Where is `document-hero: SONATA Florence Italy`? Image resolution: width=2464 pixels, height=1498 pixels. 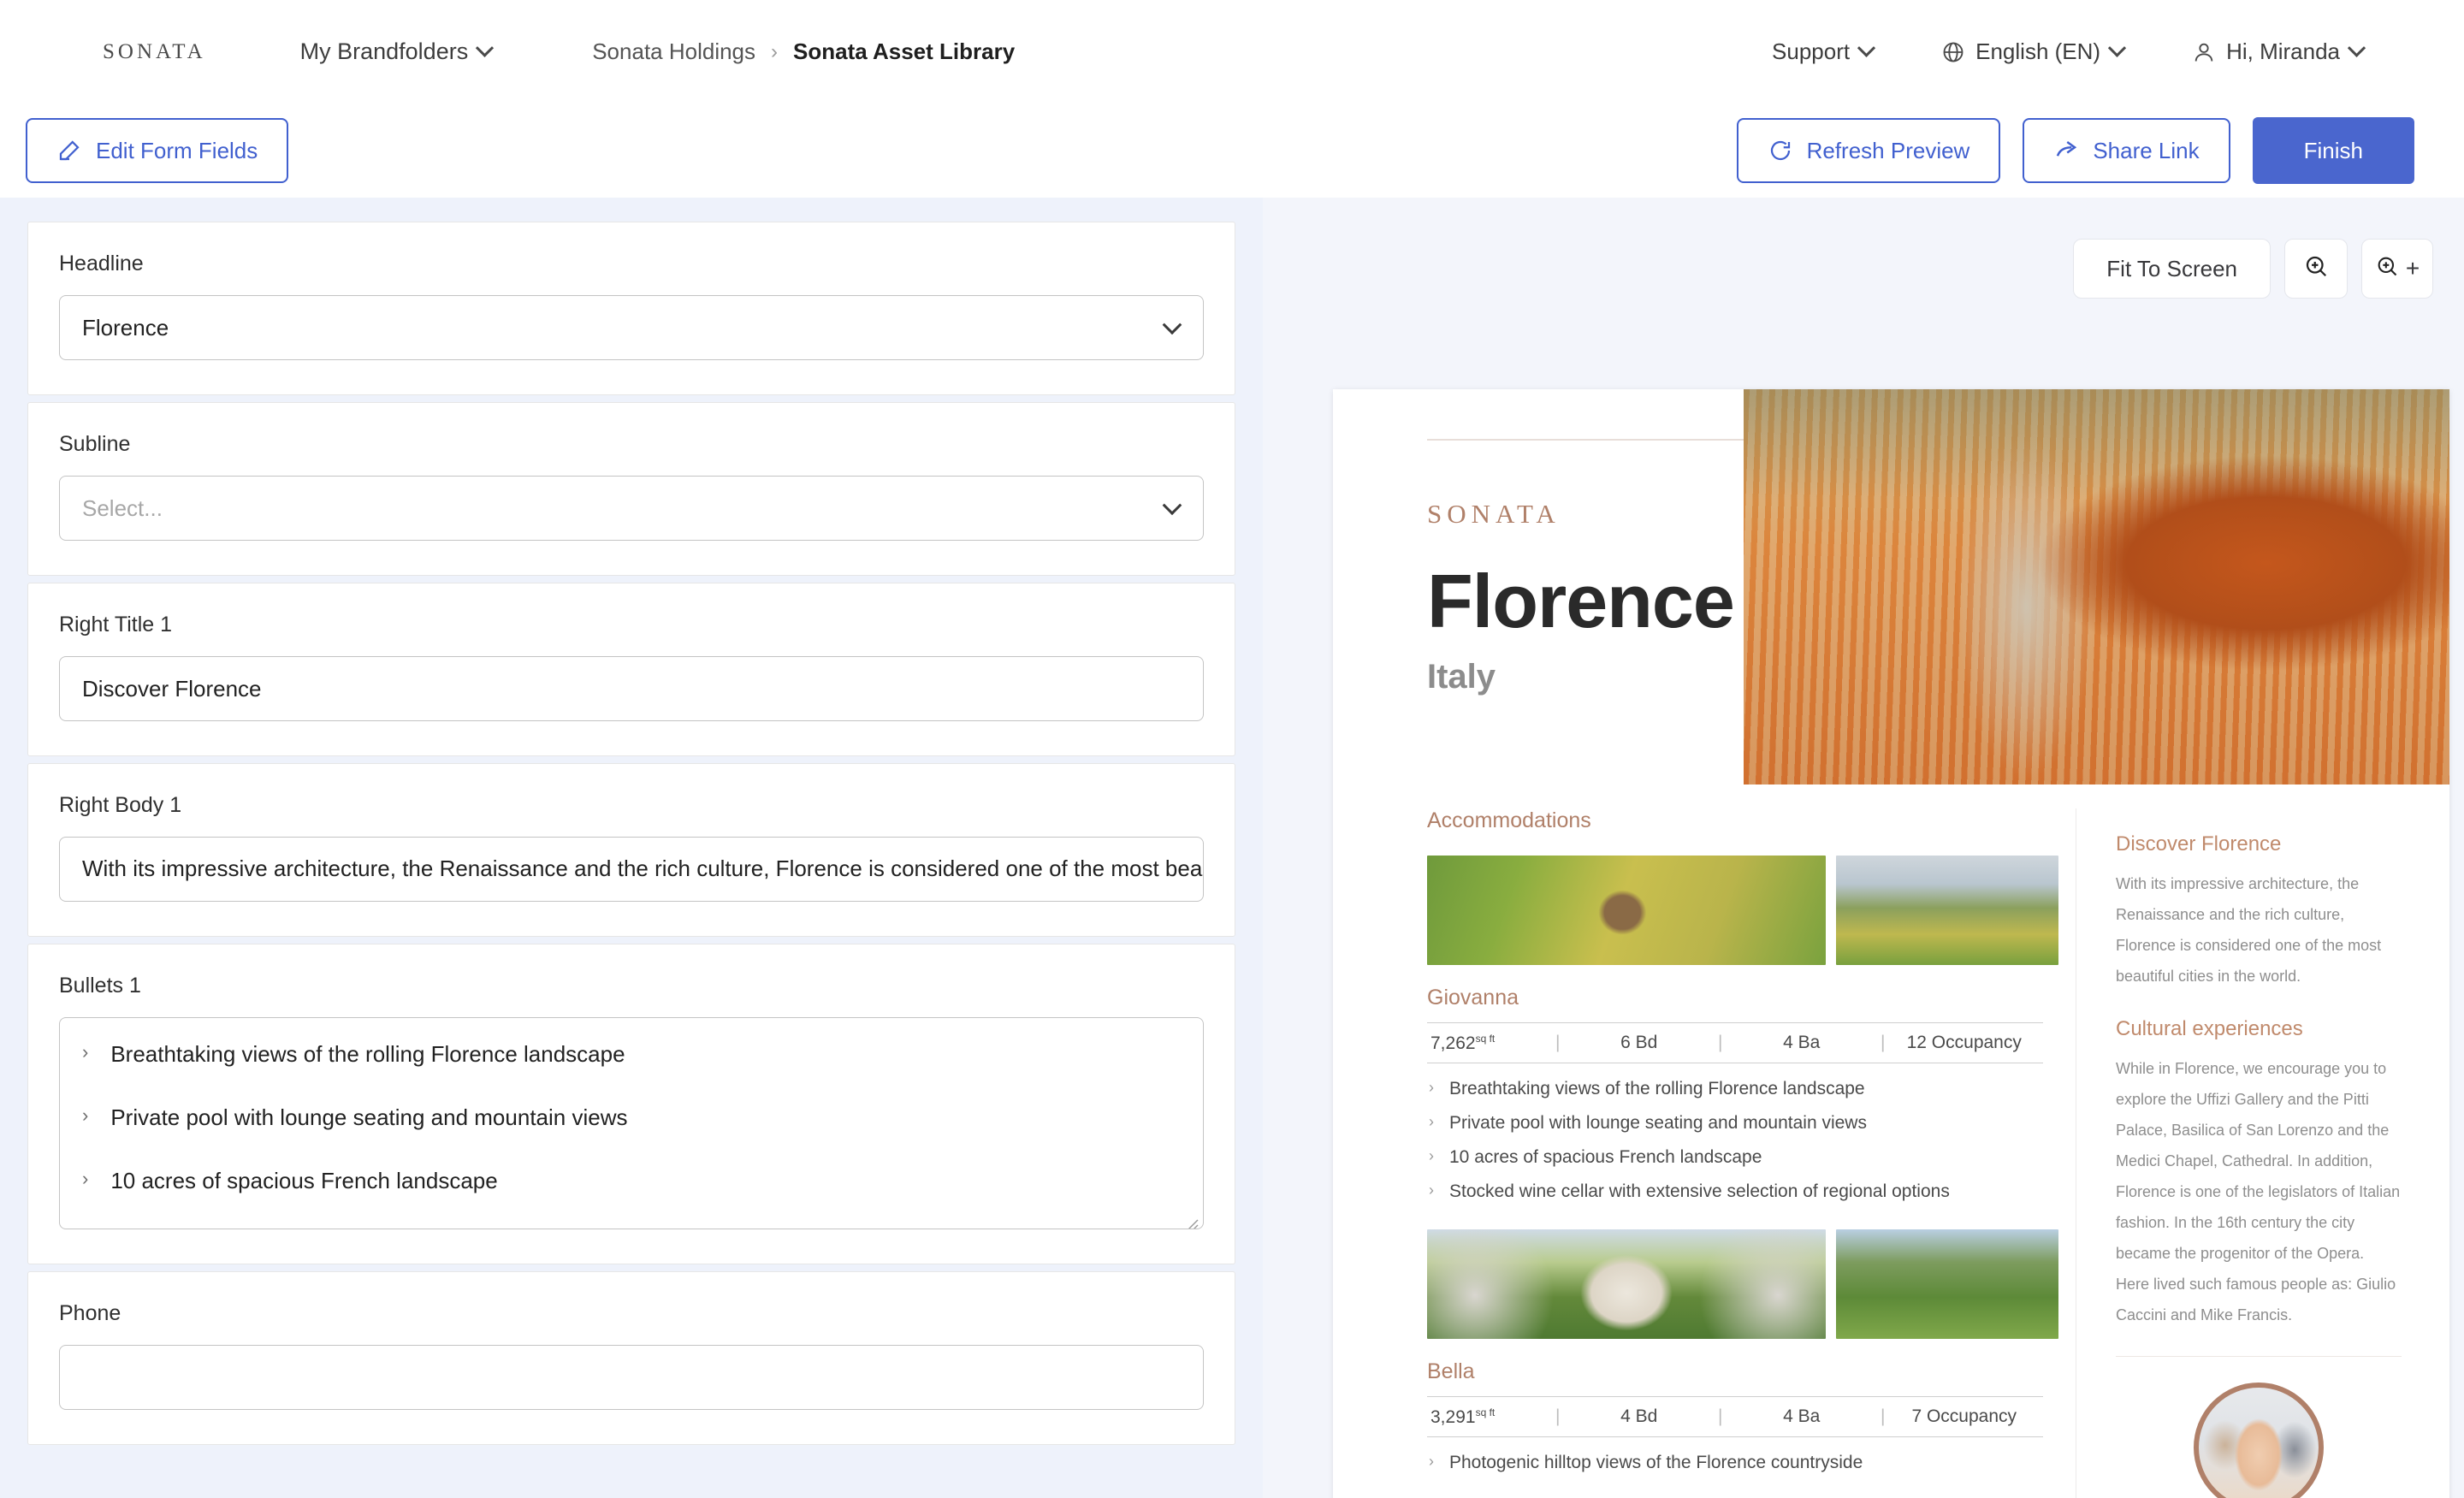
document-hero: SONATA Florence Italy is located at coordinates (1891, 587).